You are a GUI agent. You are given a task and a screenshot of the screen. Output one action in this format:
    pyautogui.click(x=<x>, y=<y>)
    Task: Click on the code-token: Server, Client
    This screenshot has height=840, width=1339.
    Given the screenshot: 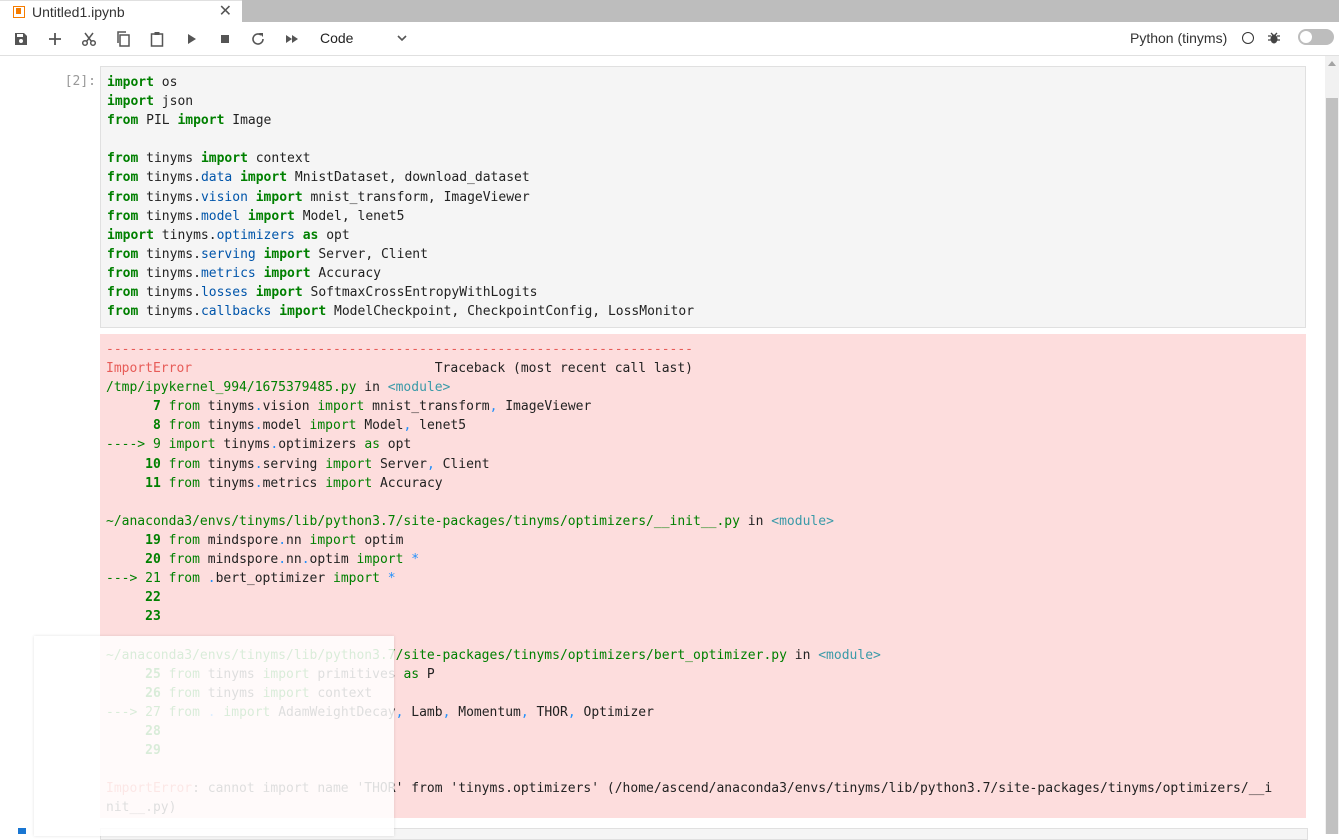 What is the action you would take?
    pyautogui.click(x=373, y=254)
    